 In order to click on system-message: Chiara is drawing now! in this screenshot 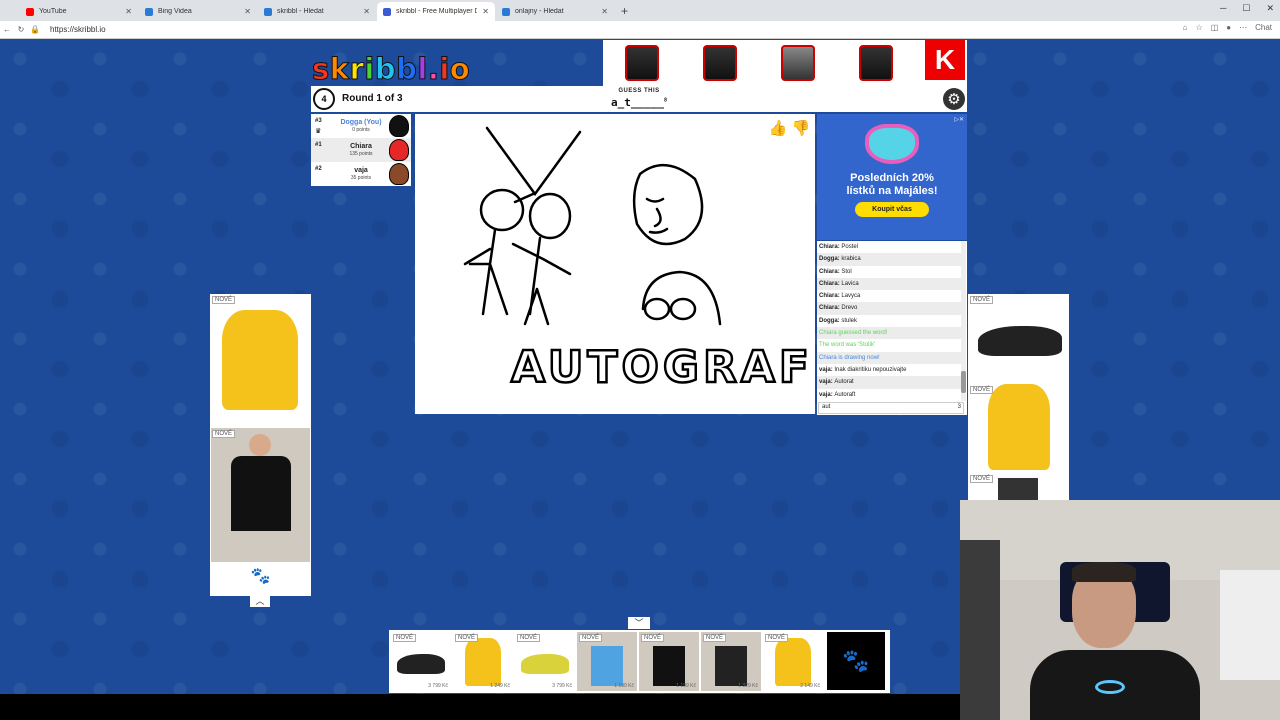, I will do `click(849, 357)`.